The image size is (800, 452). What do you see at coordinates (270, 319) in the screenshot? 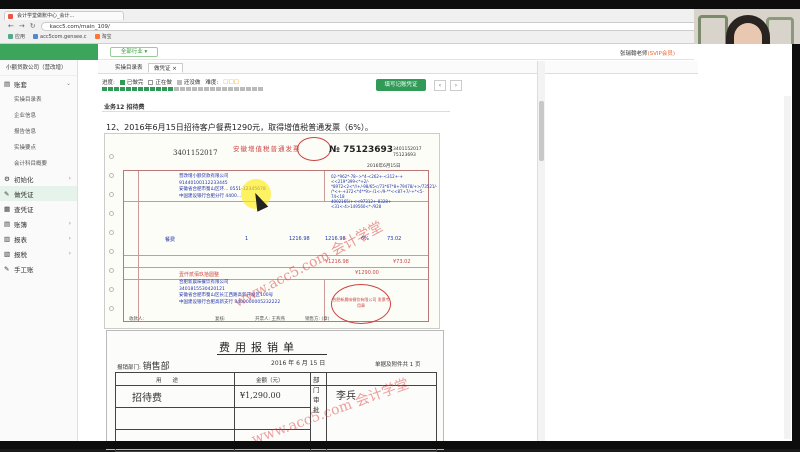
I see `drawer-label: 开票人: 王燕燕` at bounding box center [270, 319].